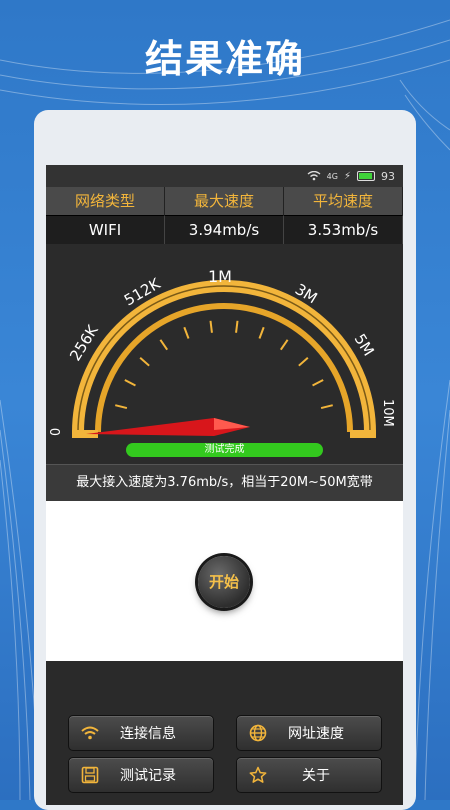 Image resolution: width=450 pixels, height=810 pixels. Describe the element at coordinates (224, 229) in the screenshot. I see `value-max-speed: 3.94mb/s` at that location.